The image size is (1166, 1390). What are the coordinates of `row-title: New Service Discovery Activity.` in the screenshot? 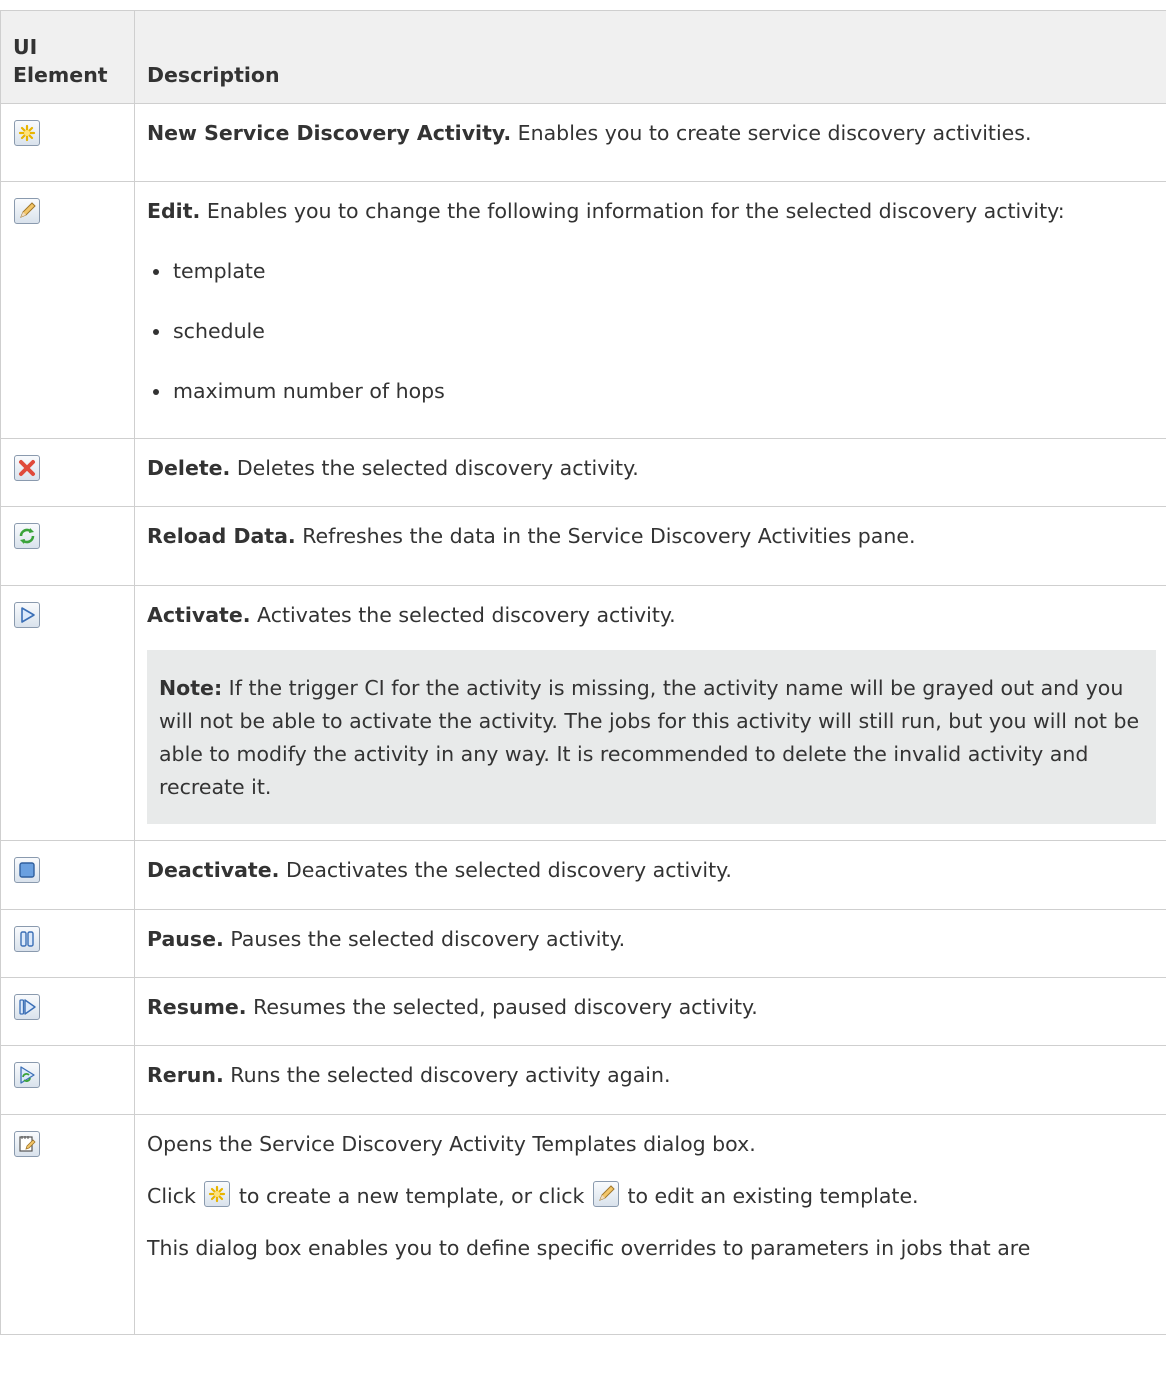 It's located at (329, 133).